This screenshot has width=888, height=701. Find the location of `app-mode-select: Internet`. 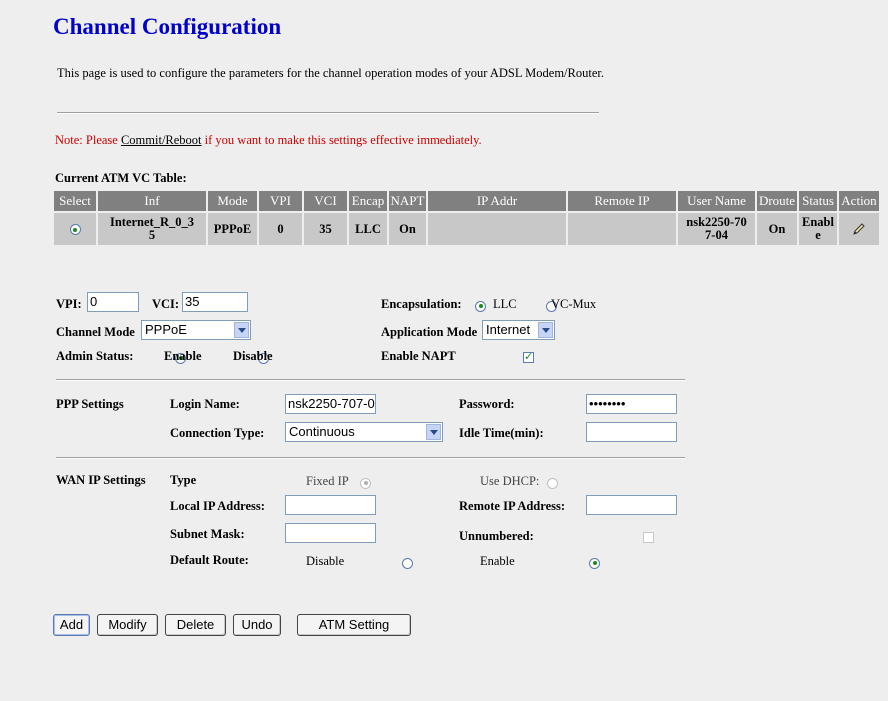

app-mode-select: Internet is located at coordinates (518, 330).